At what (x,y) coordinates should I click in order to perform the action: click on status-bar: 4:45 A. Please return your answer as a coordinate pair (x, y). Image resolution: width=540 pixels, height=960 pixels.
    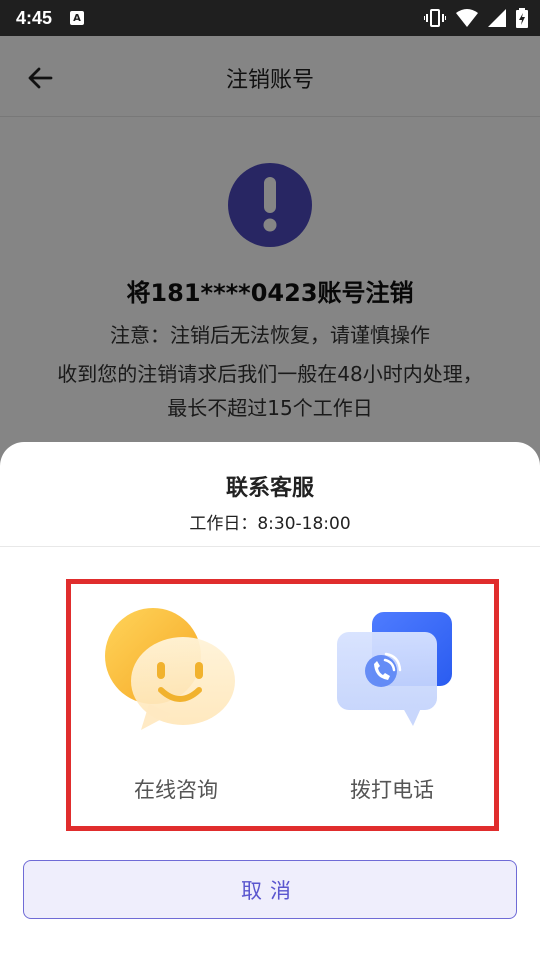
    Looking at the image, I should click on (270, 18).